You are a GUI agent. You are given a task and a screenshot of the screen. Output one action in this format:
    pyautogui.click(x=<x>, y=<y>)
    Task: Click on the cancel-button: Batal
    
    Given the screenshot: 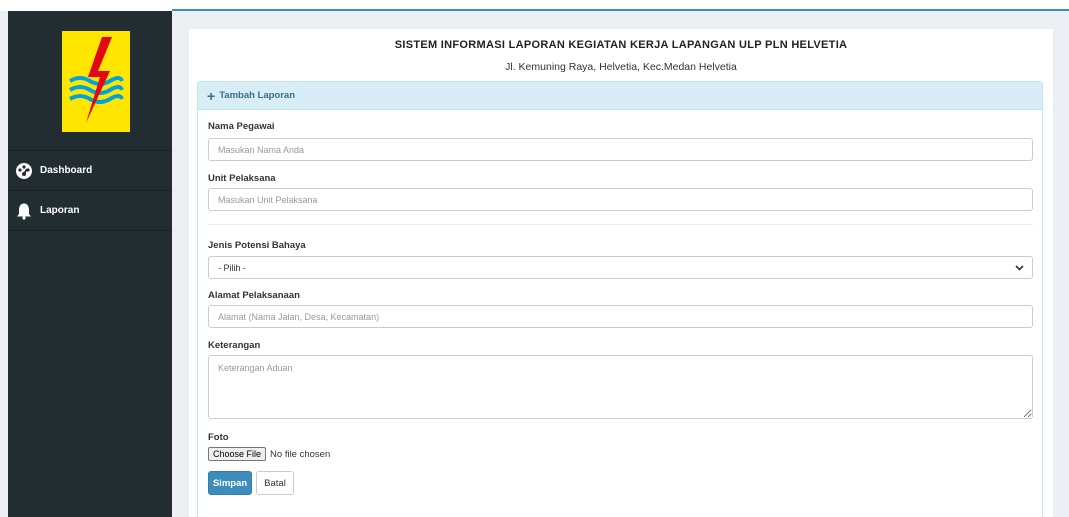 What is the action you would take?
    pyautogui.click(x=275, y=483)
    